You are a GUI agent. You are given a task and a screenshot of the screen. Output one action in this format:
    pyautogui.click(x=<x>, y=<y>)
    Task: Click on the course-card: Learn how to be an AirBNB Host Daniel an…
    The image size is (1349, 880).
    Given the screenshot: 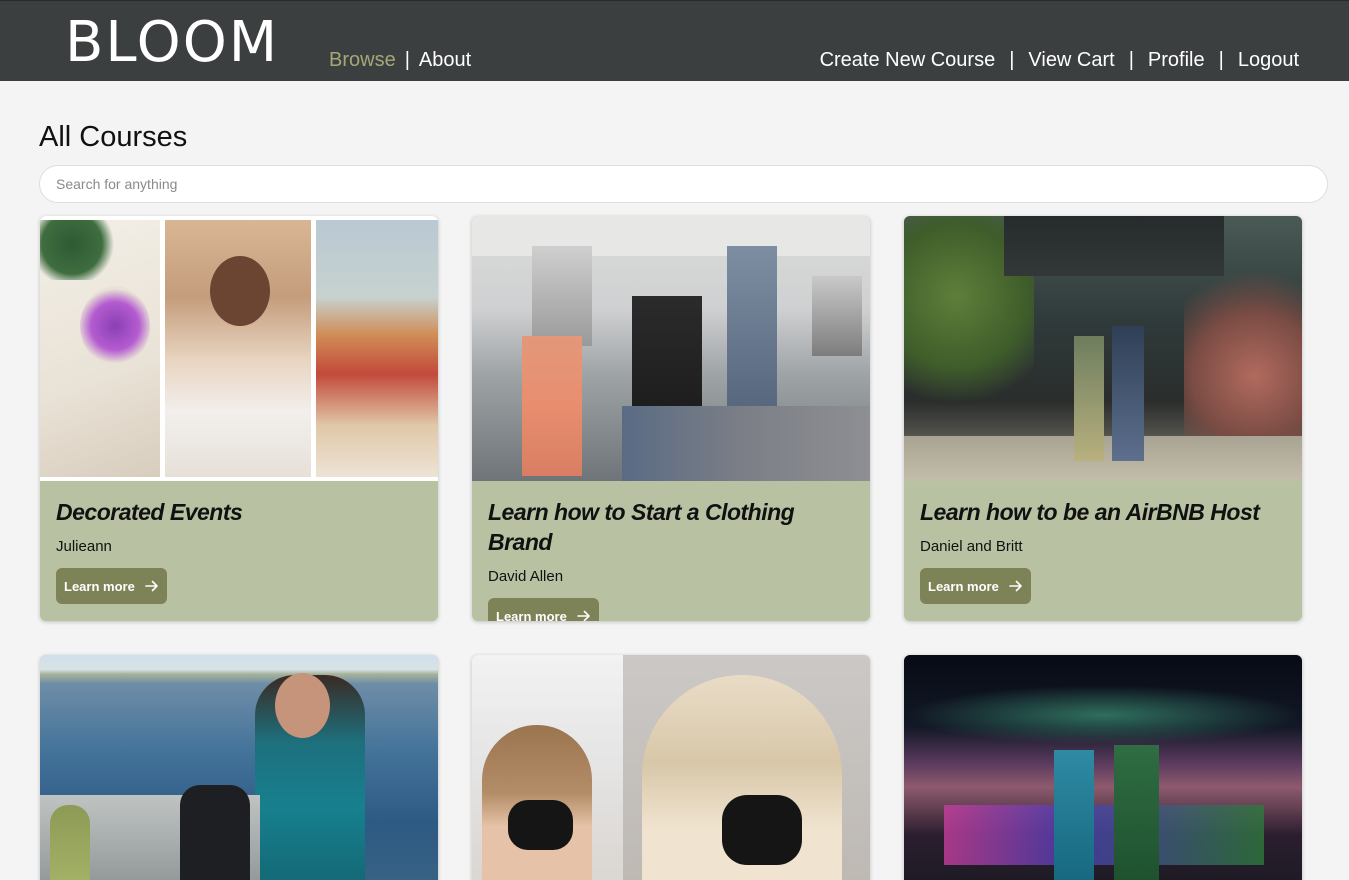 What is the action you would take?
    pyautogui.click(x=1103, y=418)
    